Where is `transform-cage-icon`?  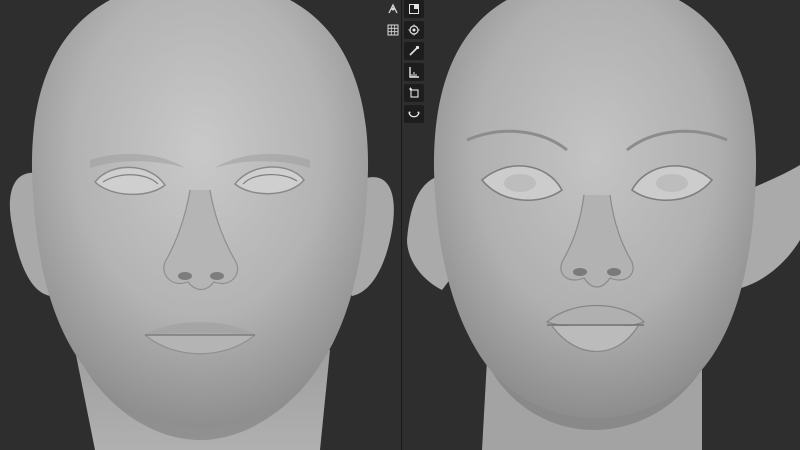 transform-cage-icon is located at coordinates (414, 9).